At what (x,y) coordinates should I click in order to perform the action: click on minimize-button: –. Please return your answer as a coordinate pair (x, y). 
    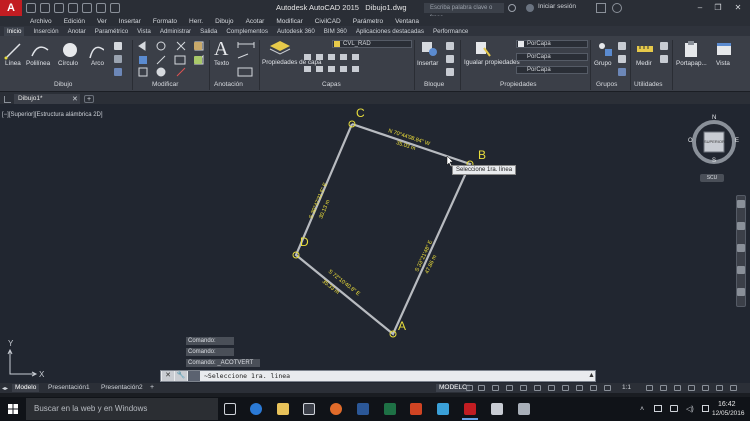
    Looking at the image, I should click on (700, 8).